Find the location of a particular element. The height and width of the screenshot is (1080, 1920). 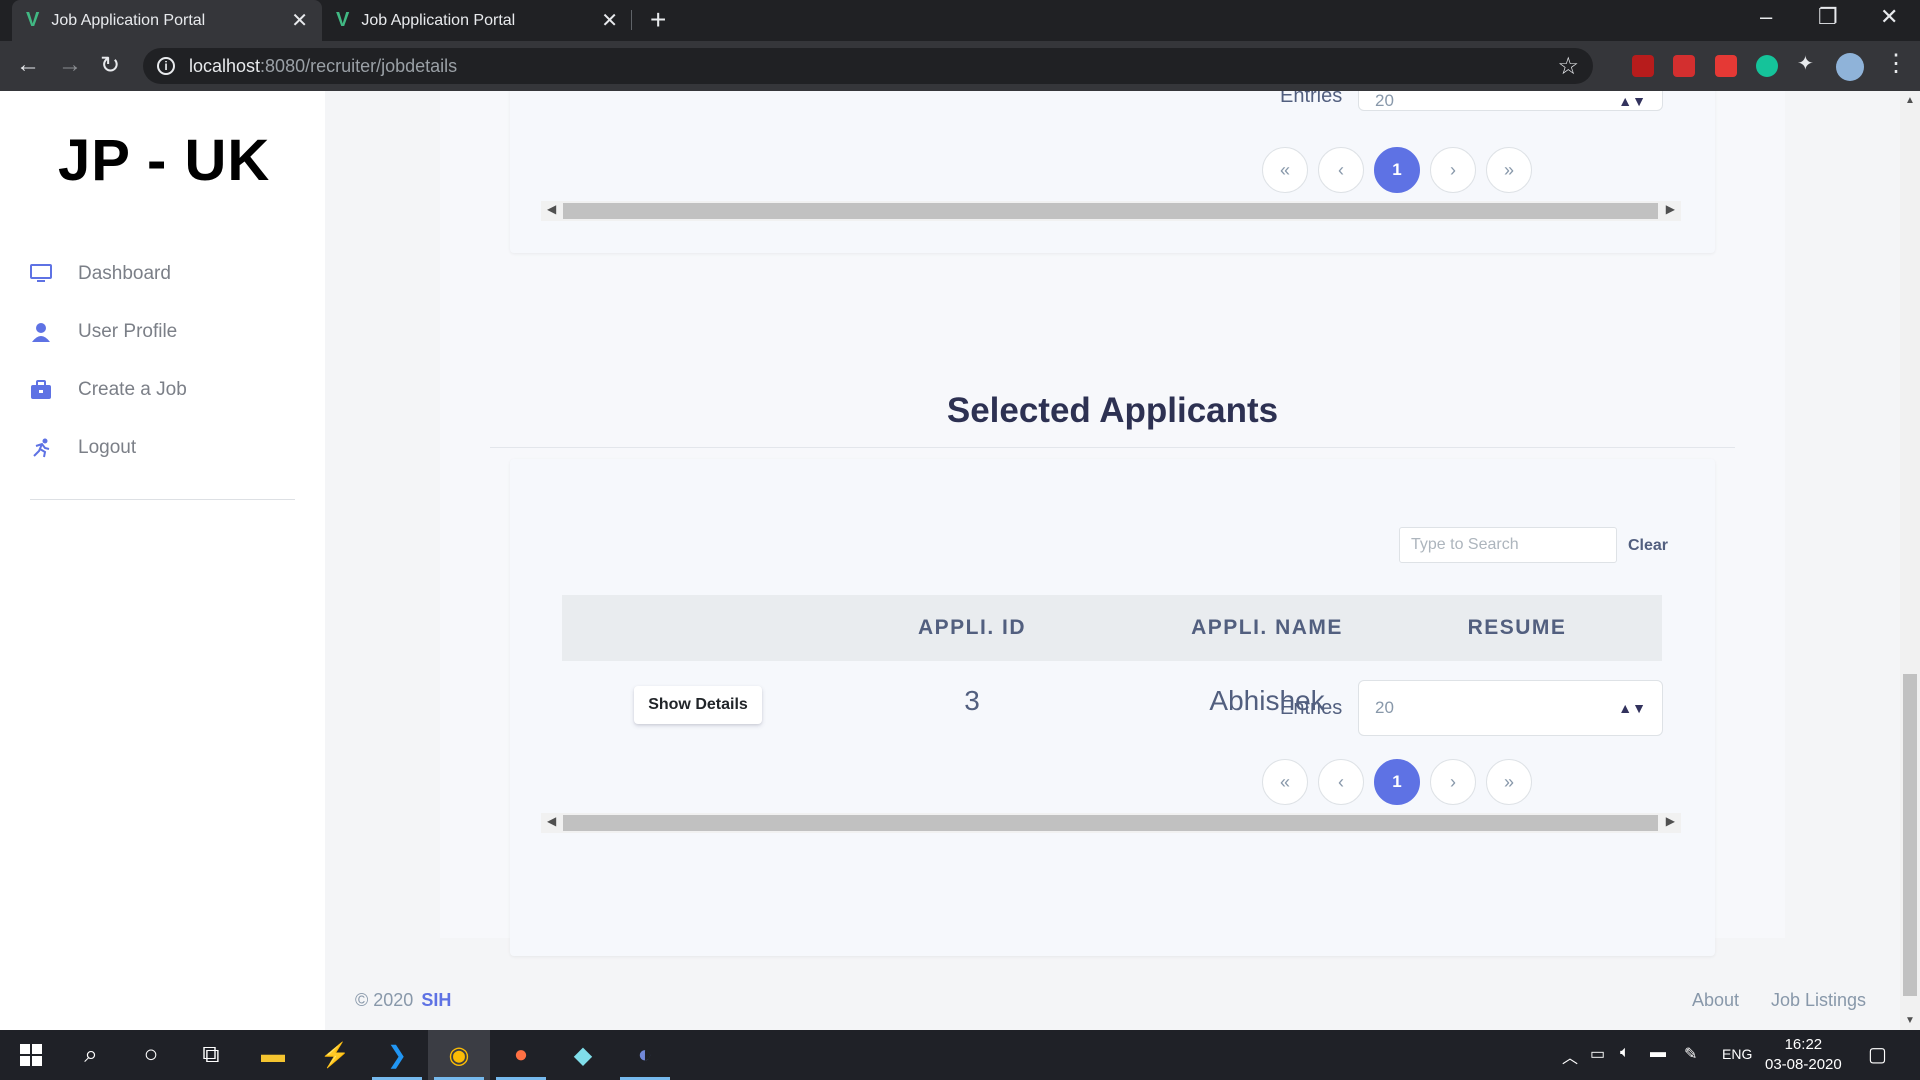

applicants-card-top is located at coordinates (1112, 172).